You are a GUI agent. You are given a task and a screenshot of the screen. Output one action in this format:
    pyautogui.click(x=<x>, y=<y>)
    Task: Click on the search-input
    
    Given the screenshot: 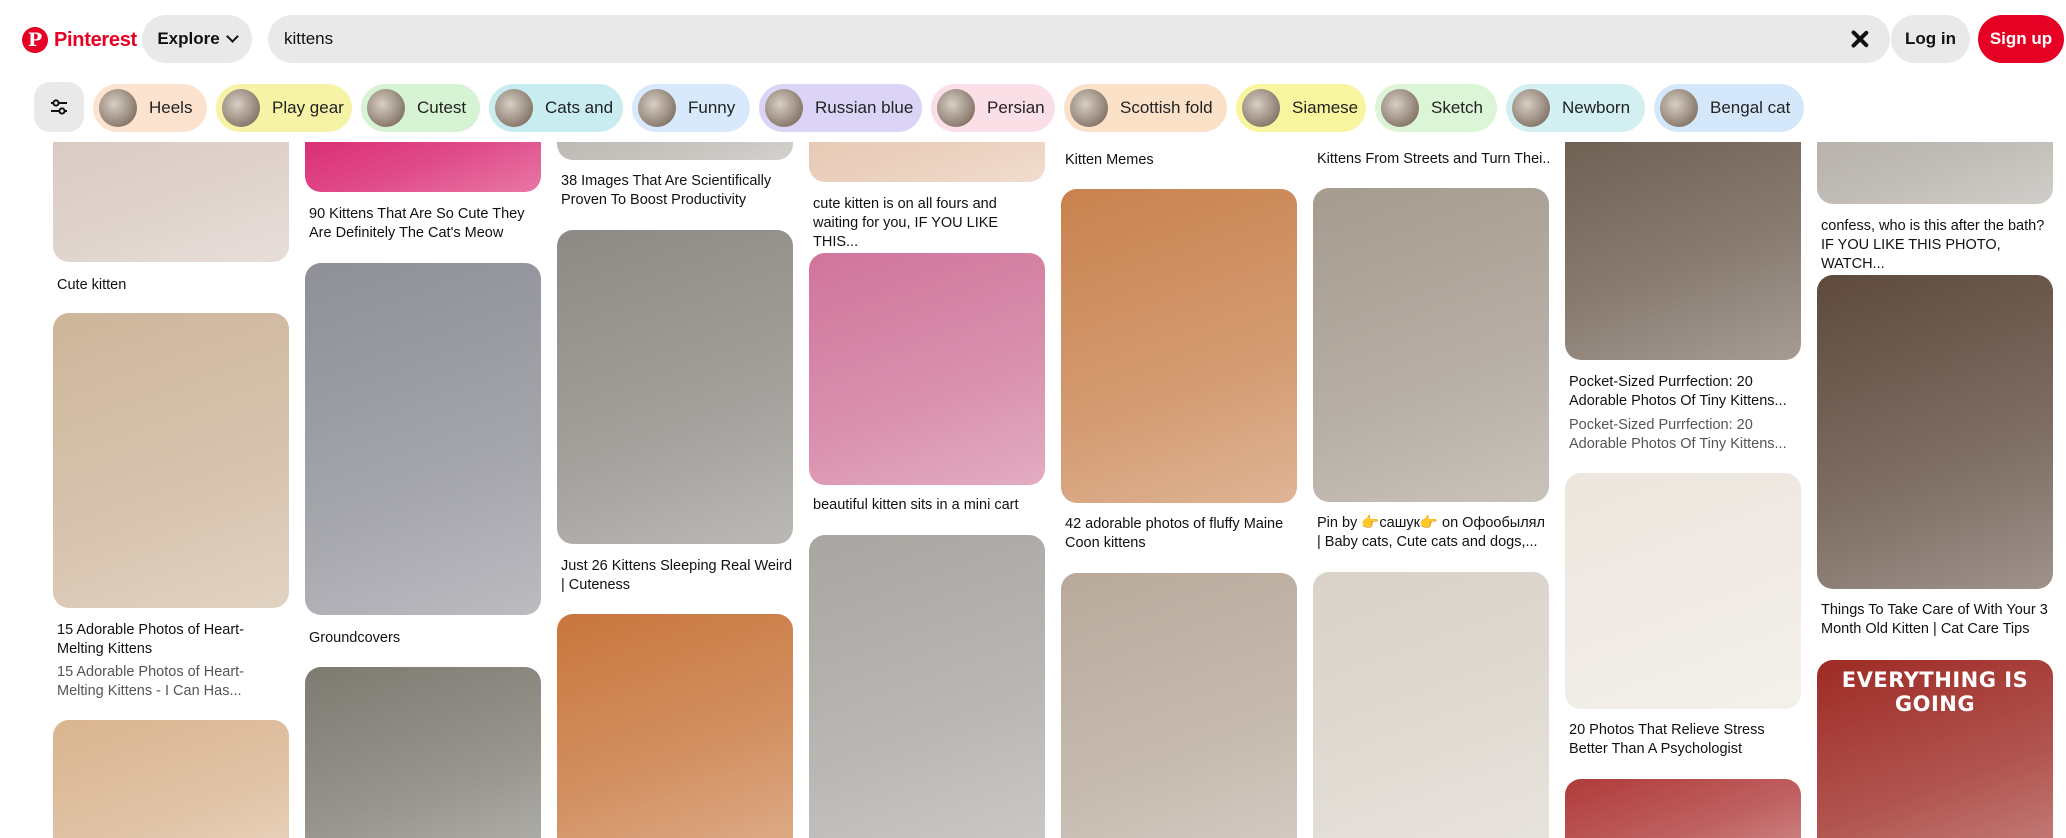 What is the action you would take?
    pyautogui.click(x=1044, y=39)
    